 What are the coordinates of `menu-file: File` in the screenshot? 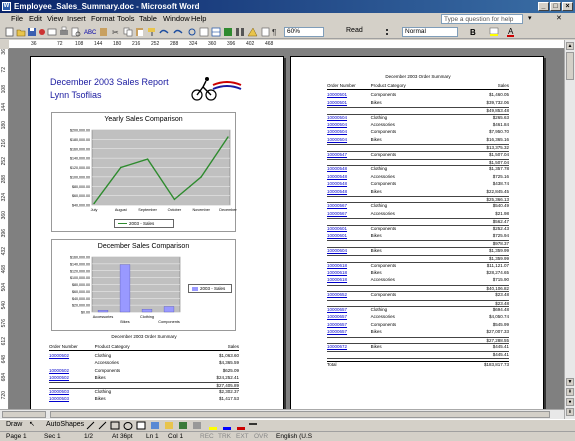 It's located at (17, 19).